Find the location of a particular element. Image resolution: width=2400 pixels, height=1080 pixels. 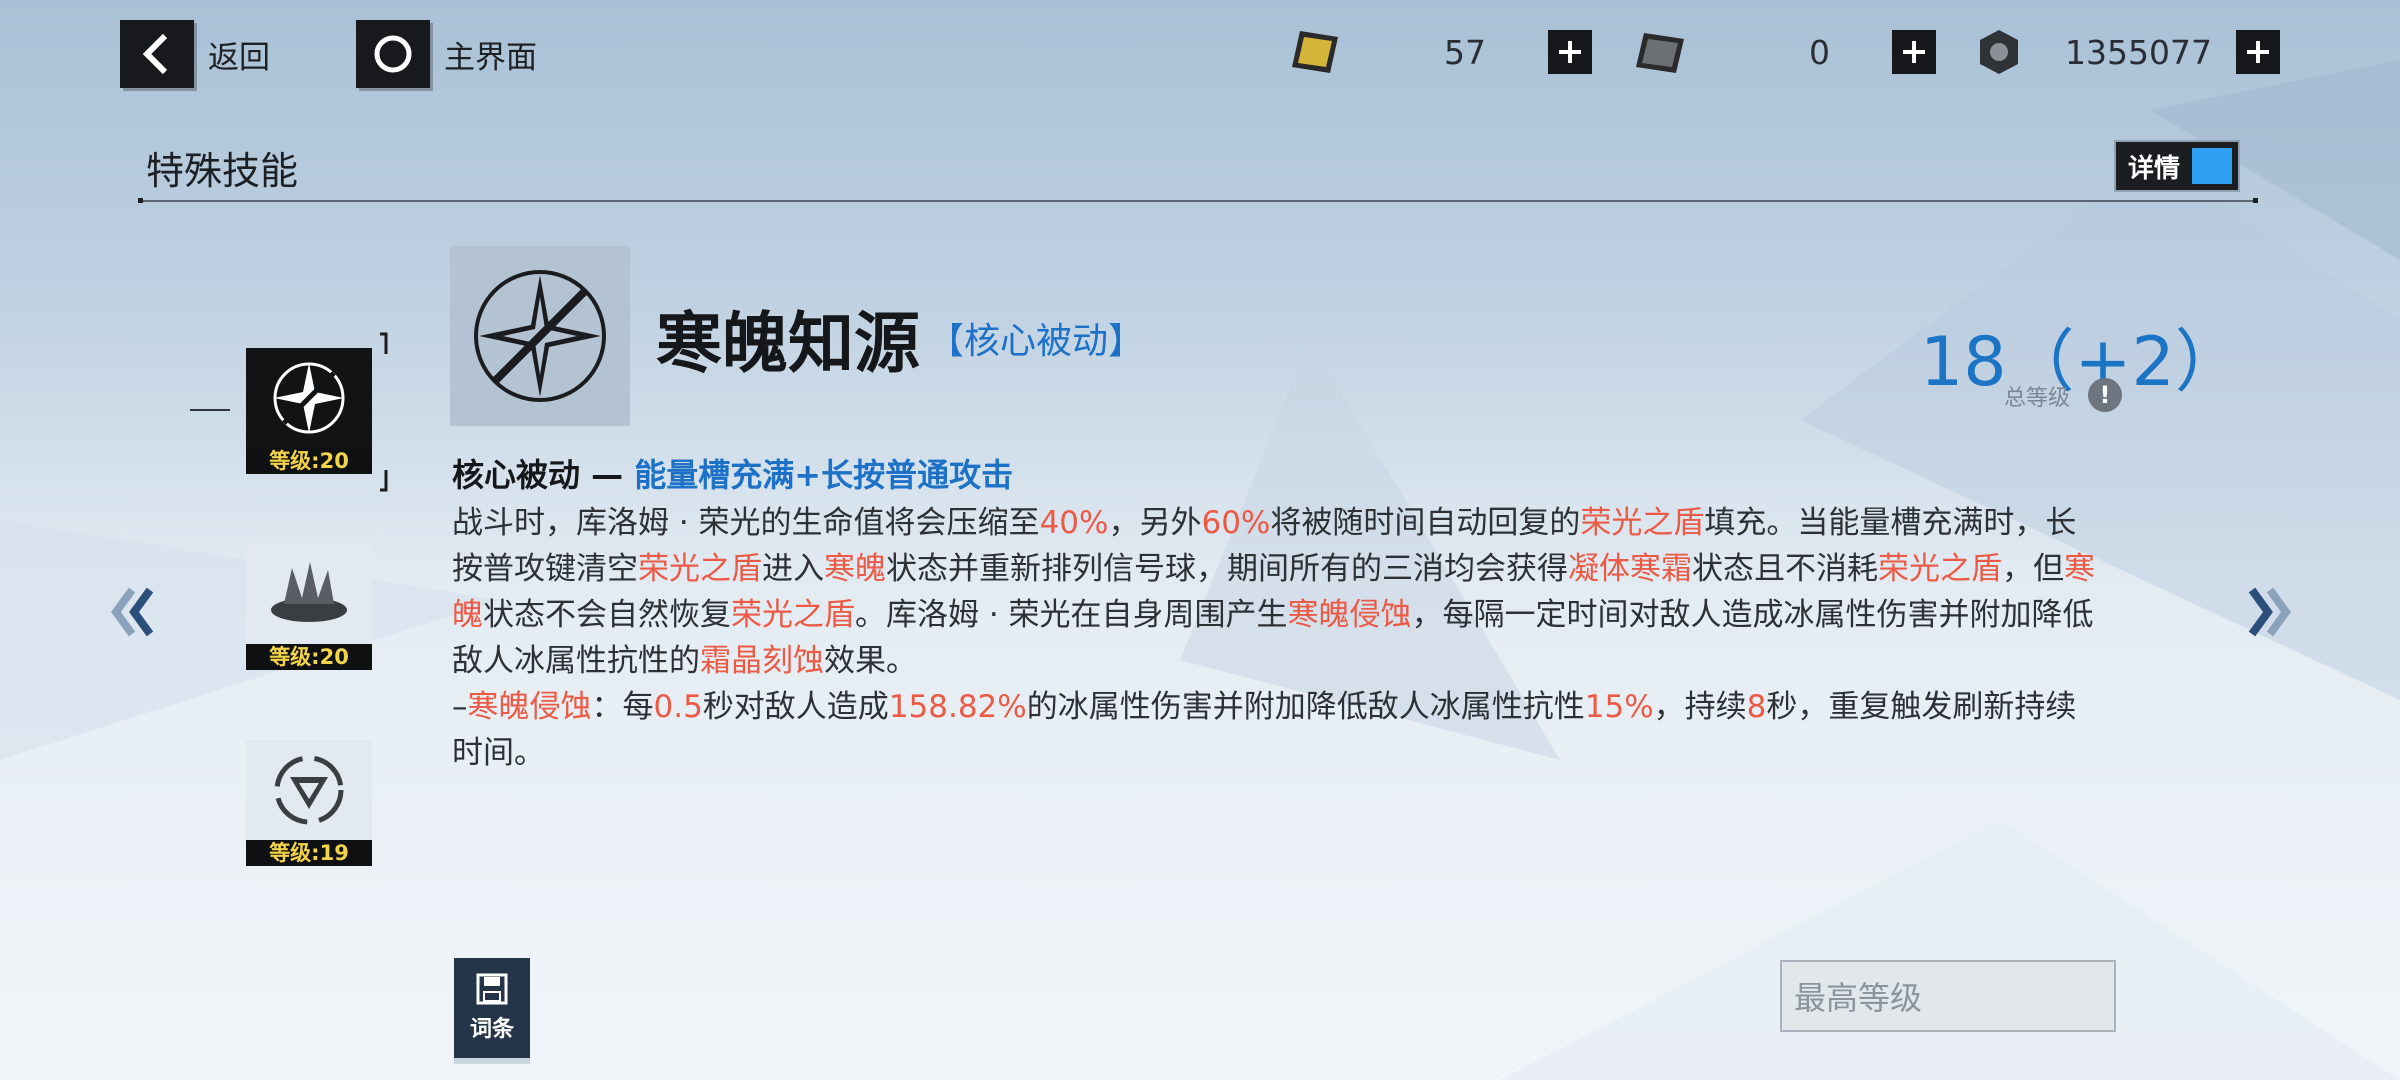

resource-dark-ticket: 0 is located at coordinates (1783, 52).